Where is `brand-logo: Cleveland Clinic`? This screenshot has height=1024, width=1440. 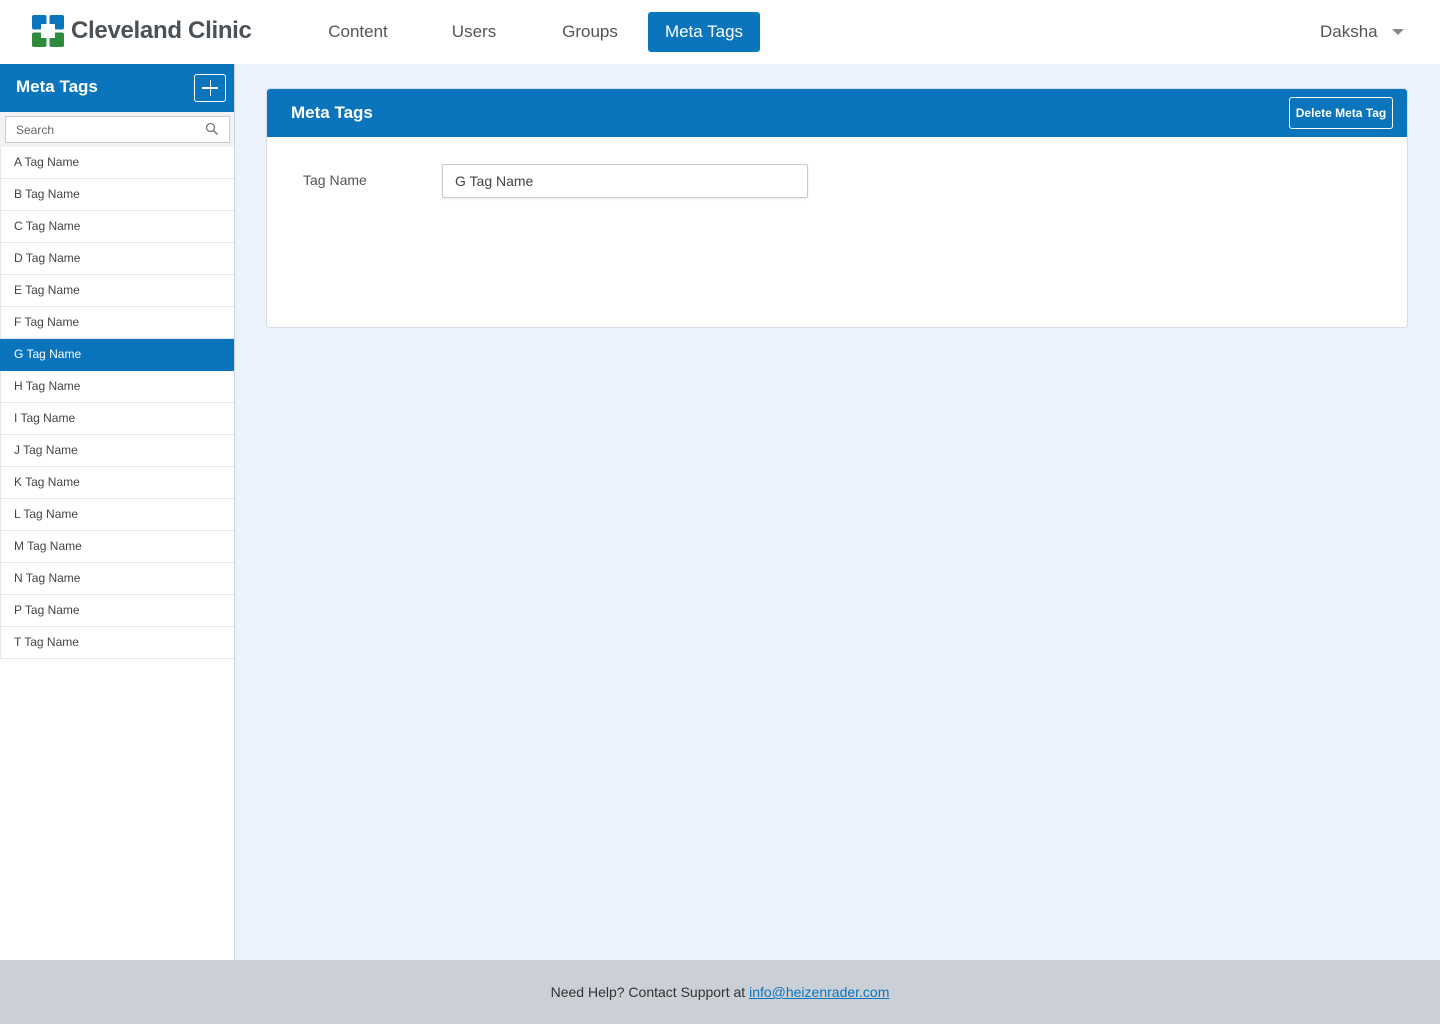
brand-logo: Cleveland Clinic is located at coordinates (142, 31).